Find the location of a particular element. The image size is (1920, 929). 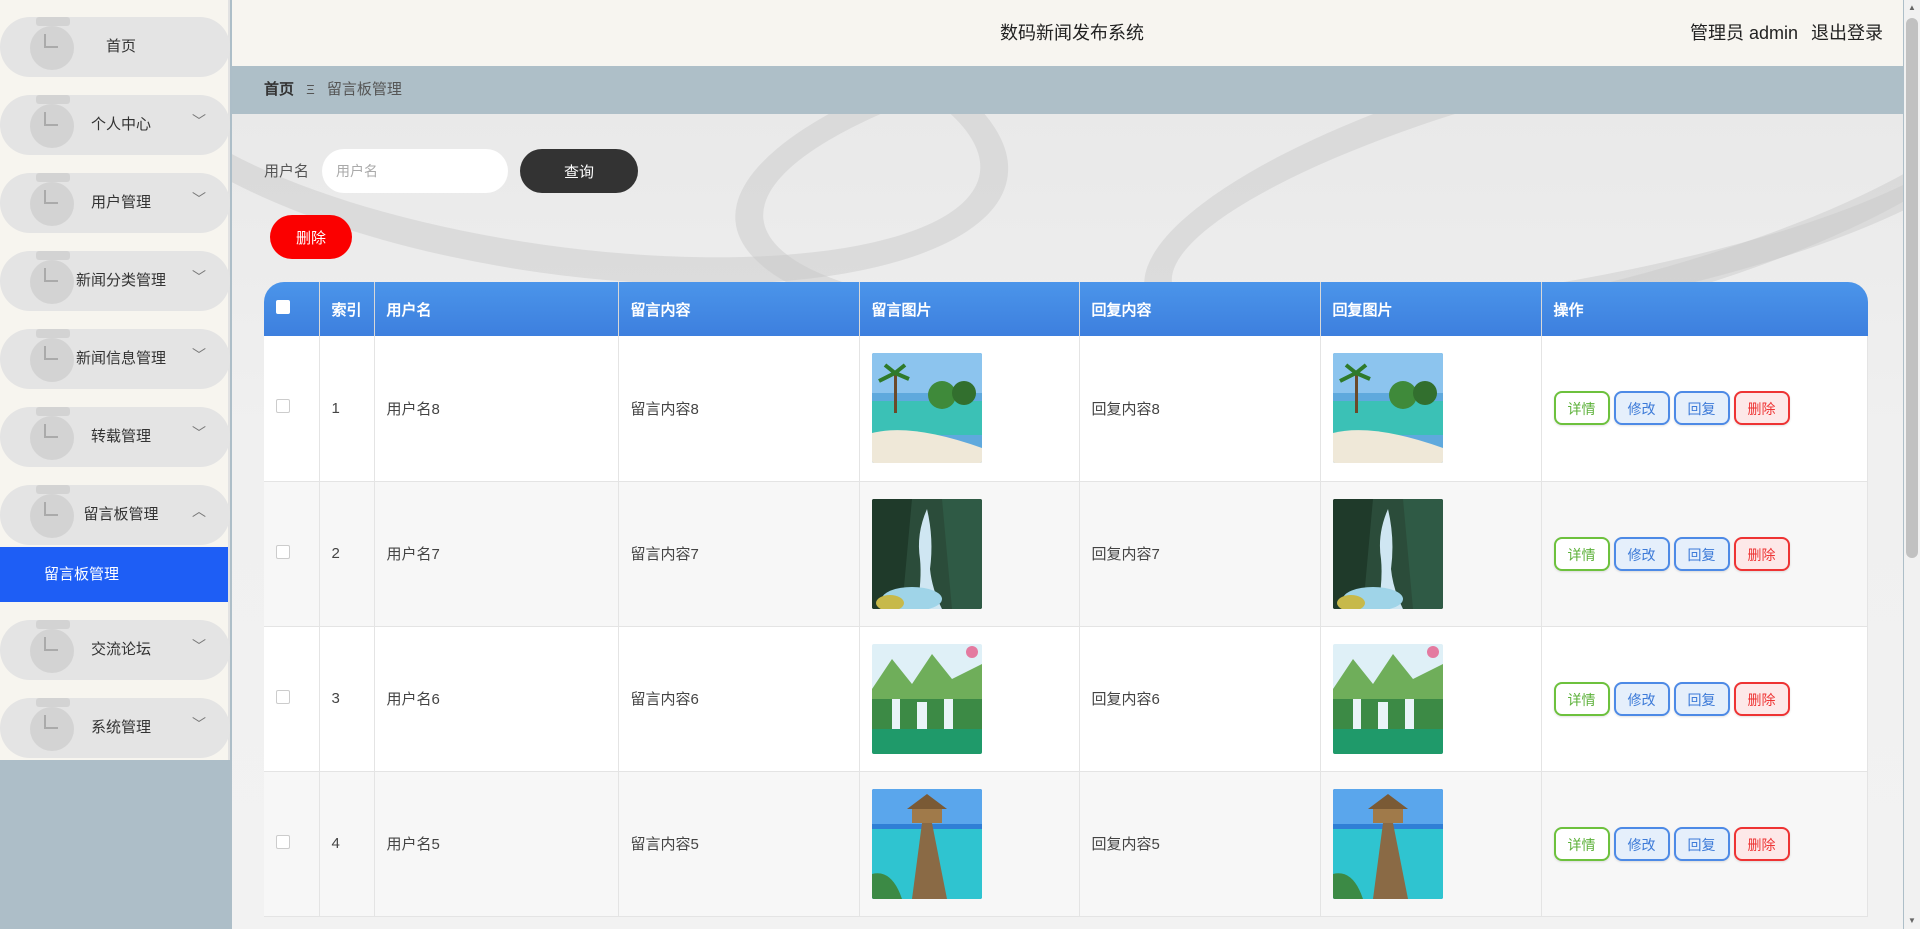

batch-delete-button: 删除 is located at coordinates (311, 237).